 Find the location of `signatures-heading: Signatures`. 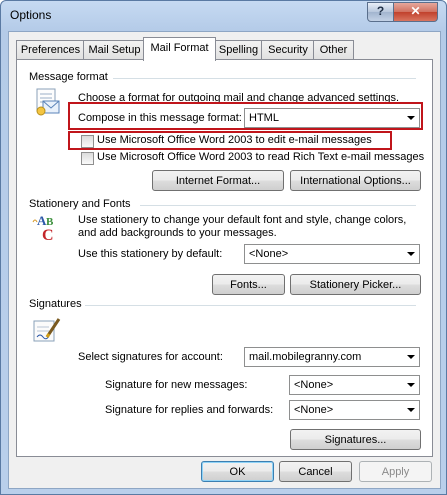

signatures-heading: Signatures is located at coordinates (55, 304).